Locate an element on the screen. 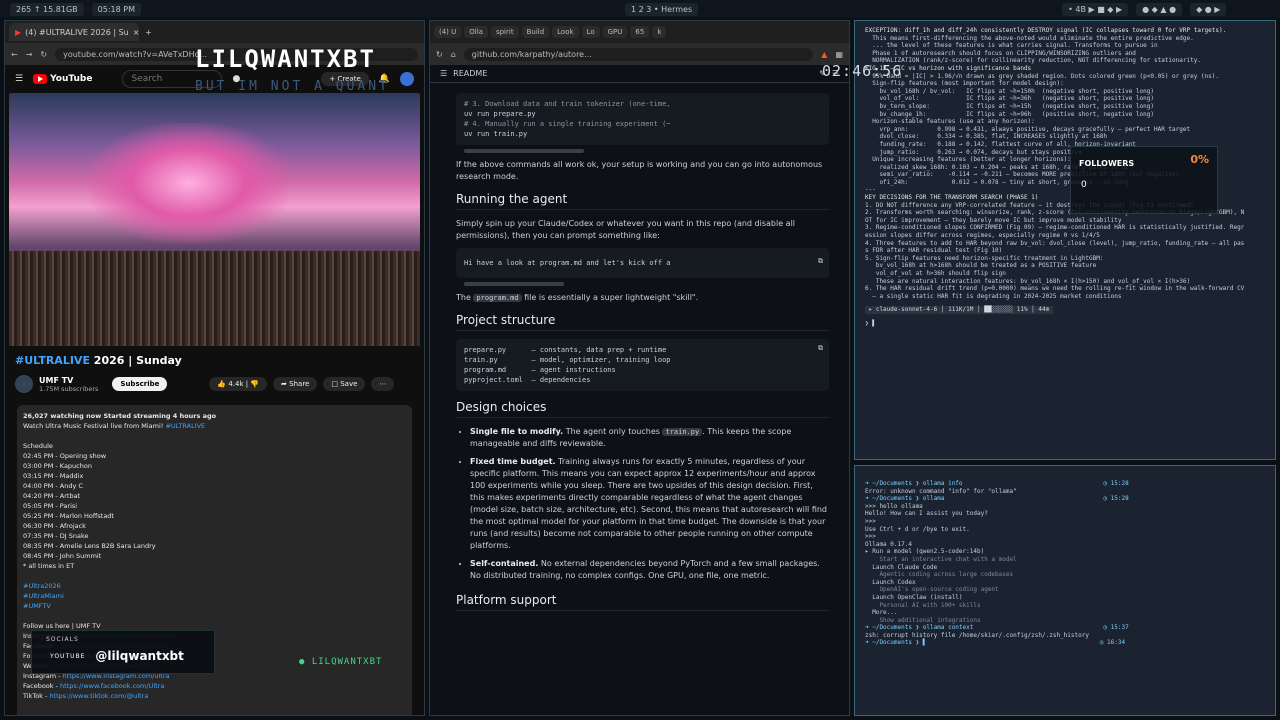 The height and width of the screenshot is (720, 1280). browser-tab-youtube: ▶ (4) #ULTRALIVE 2026 | Su × is located at coordinates (74, 32).